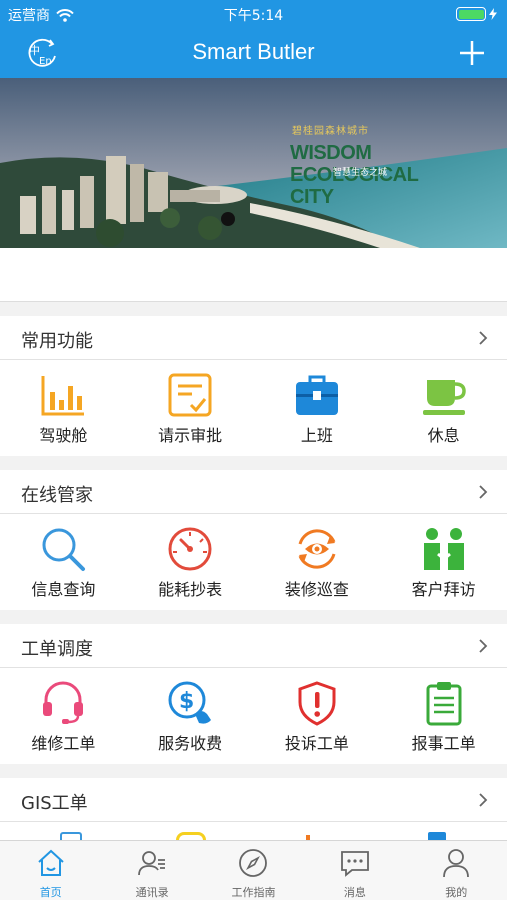  What do you see at coordinates (51, 862) in the screenshot?
I see `home-icon` at bounding box center [51, 862].